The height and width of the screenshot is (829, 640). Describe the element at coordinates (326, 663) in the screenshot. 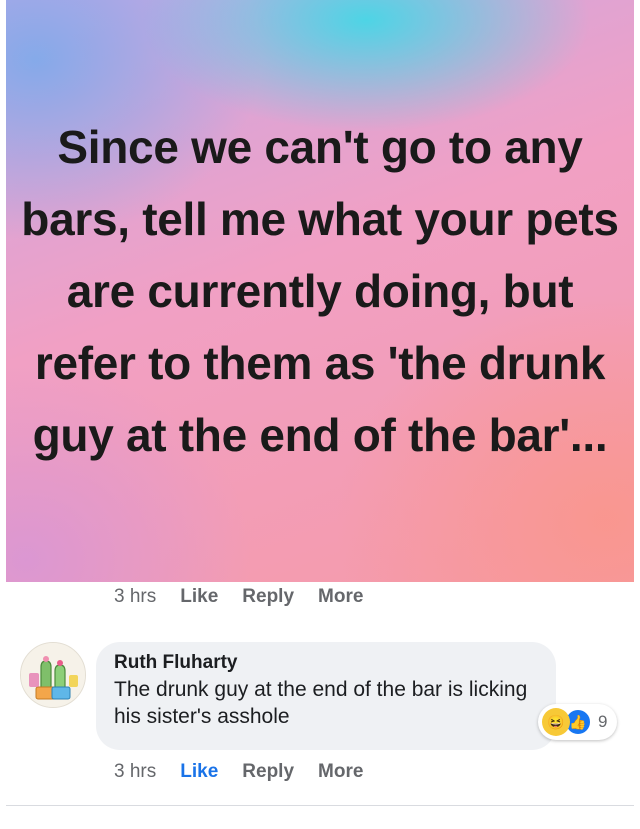

I see `comment-author: Ruth Fluharty` at that location.